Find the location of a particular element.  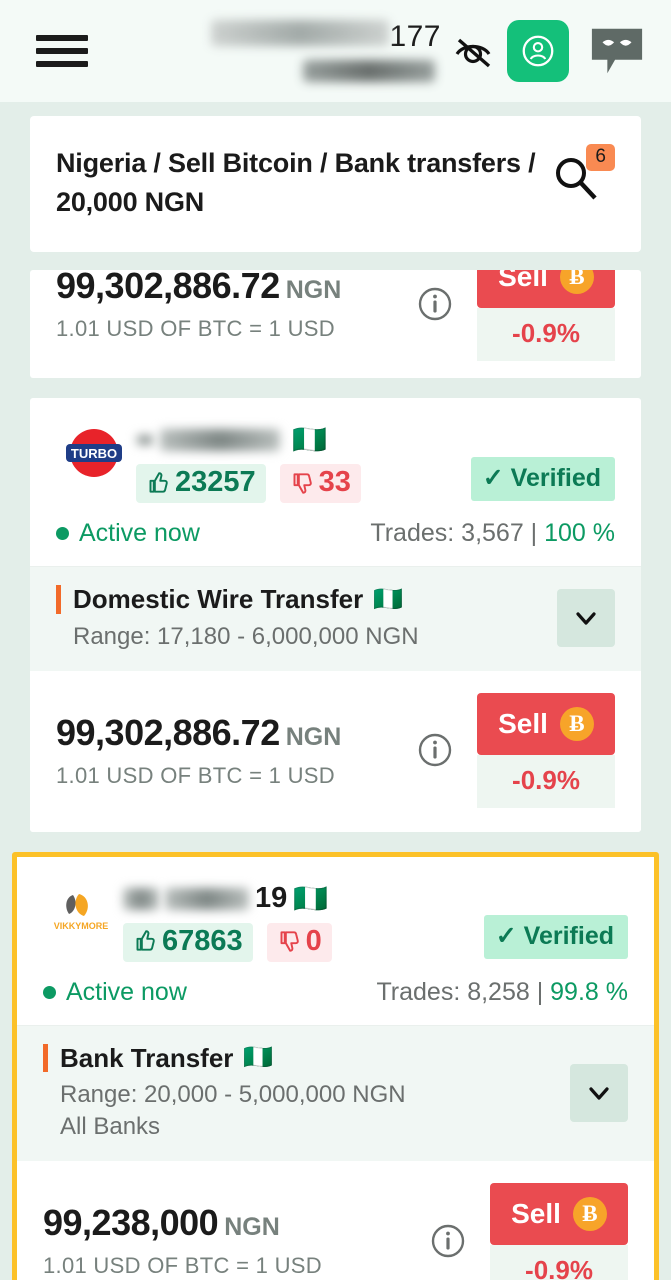

online-status: Active now is located at coordinates (115, 992).